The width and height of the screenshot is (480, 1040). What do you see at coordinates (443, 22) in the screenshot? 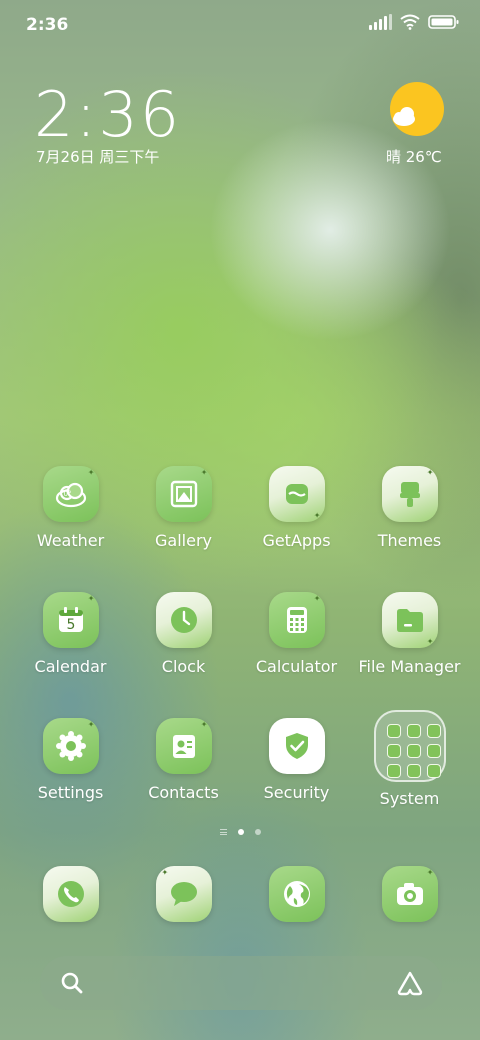
I see `battery-icon` at bounding box center [443, 22].